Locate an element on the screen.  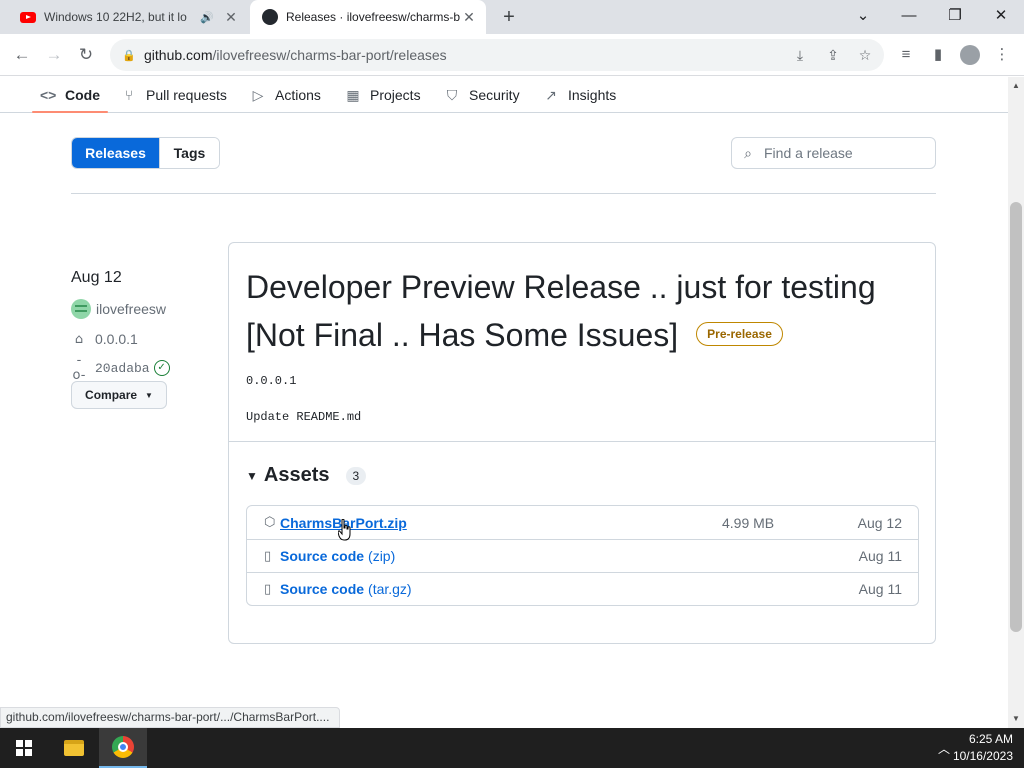
compare-label: Compare is located at coordinates (111, 395).